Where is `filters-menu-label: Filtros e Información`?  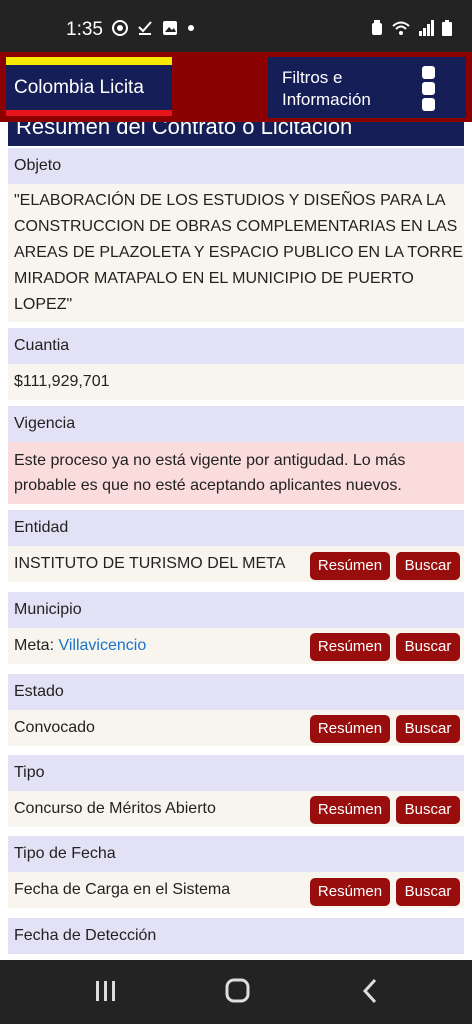 filters-menu-label: Filtros e Información is located at coordinates (326, 88).